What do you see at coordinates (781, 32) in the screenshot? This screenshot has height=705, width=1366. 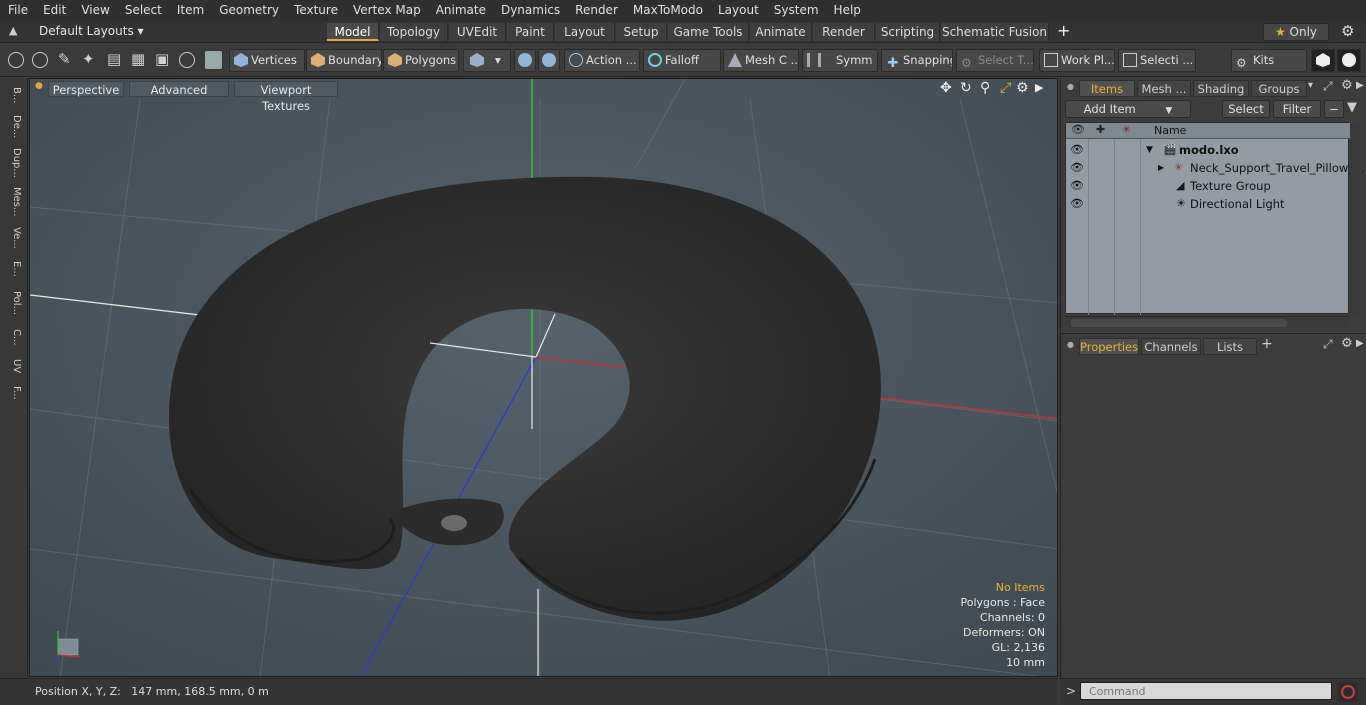 I see `tab-animate: Animate` at bounding box center [781, 32].